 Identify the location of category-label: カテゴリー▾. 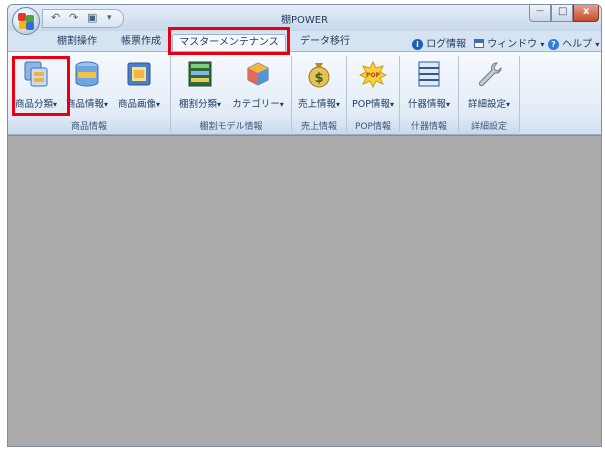
(258, 104).